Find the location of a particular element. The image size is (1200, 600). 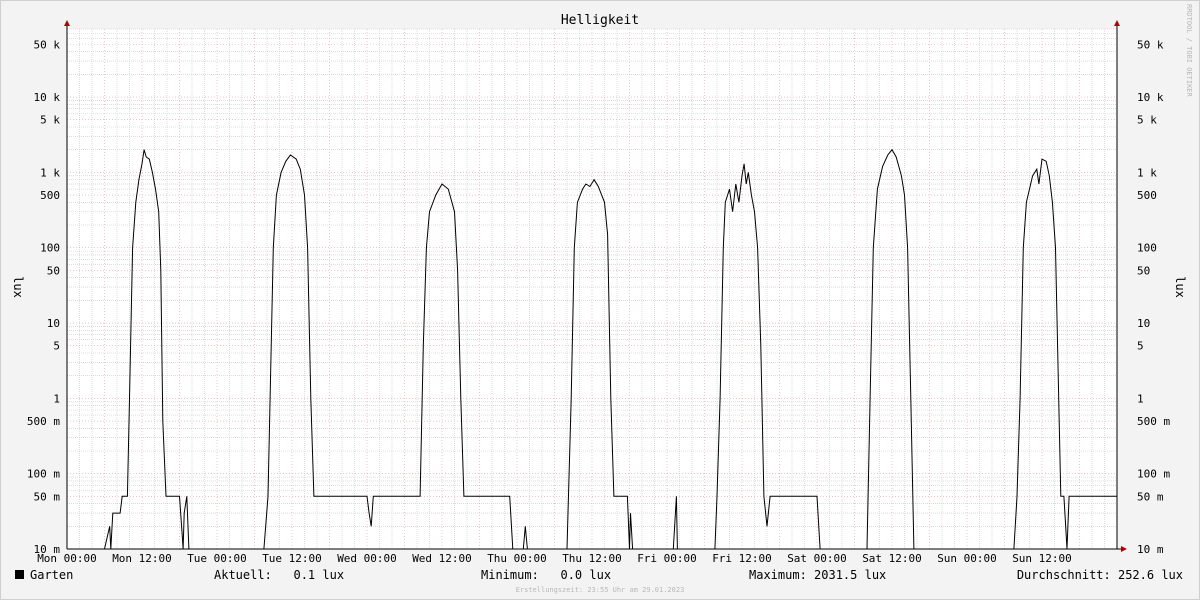

y-tick-label-left: 50 is located at coordinates (53, 270).